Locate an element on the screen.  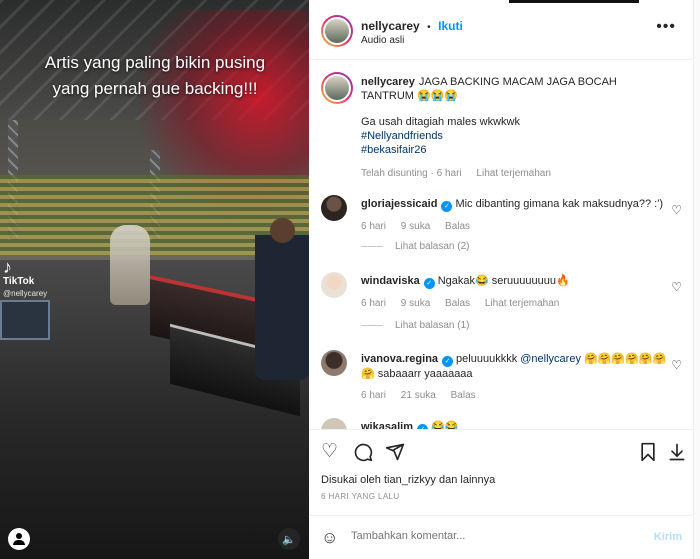
like-icon: ♡ is located at coordinates (329, 452).